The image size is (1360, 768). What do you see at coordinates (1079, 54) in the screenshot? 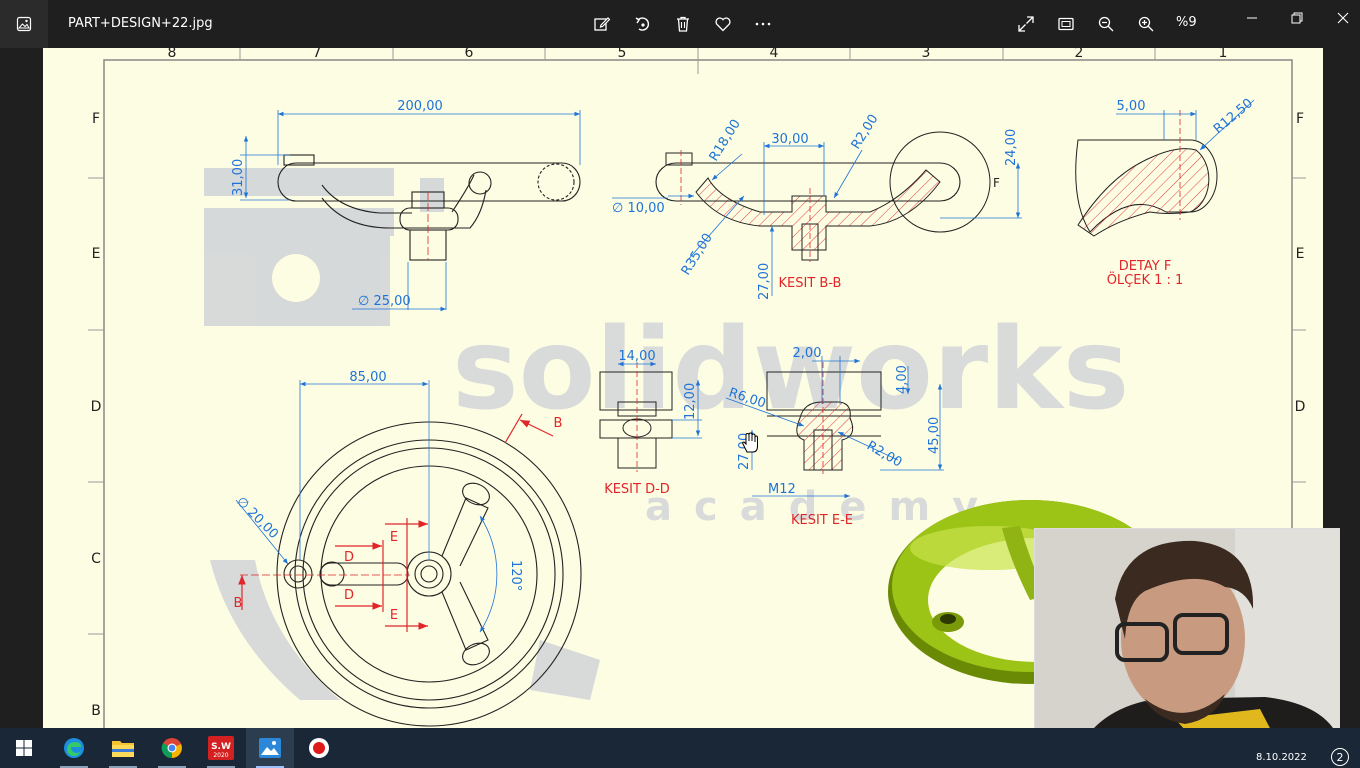
I see `grid-col-2: 2` at bounding box center [1079, 54].